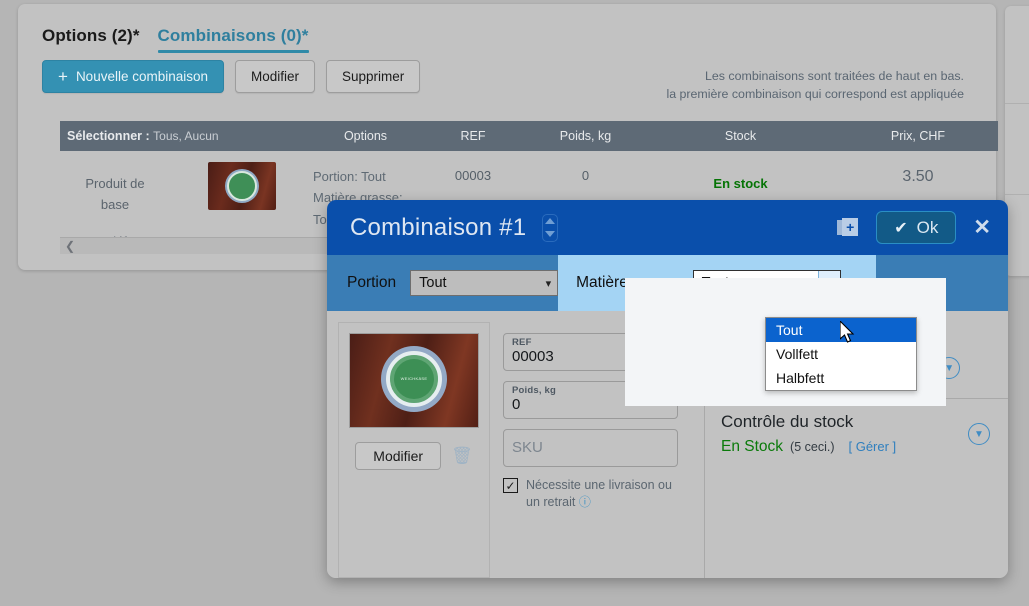 This screenshot has width=1029, height=606. I want to click on modify-image-label: Modifier, so click(398, 456).